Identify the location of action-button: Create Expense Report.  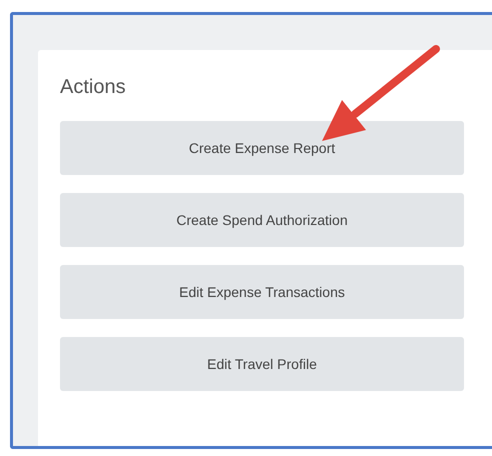
(262, 148).